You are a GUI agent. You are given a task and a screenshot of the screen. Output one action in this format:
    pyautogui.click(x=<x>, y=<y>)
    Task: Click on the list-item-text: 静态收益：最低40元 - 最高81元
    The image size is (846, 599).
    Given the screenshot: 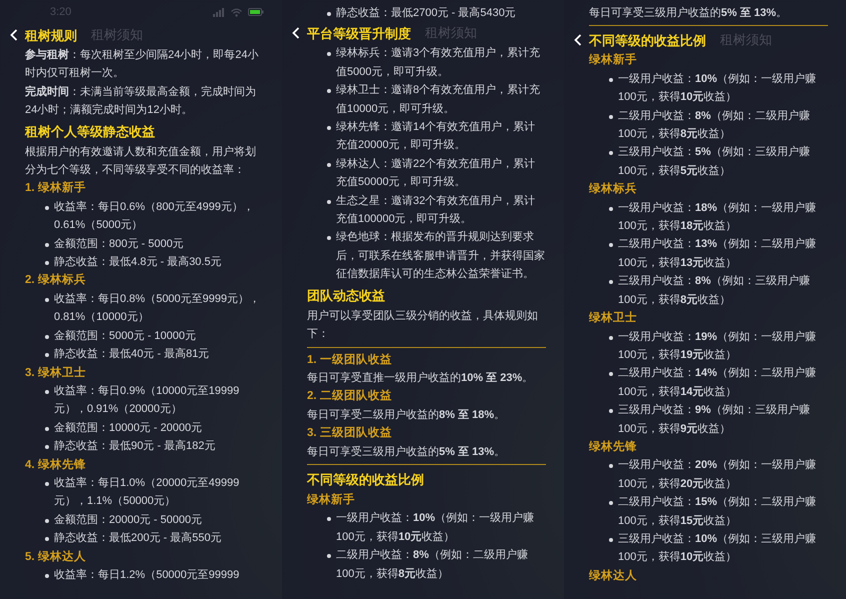 What is the action you would take?
    pyautogui.click(x=132, y=354)
    